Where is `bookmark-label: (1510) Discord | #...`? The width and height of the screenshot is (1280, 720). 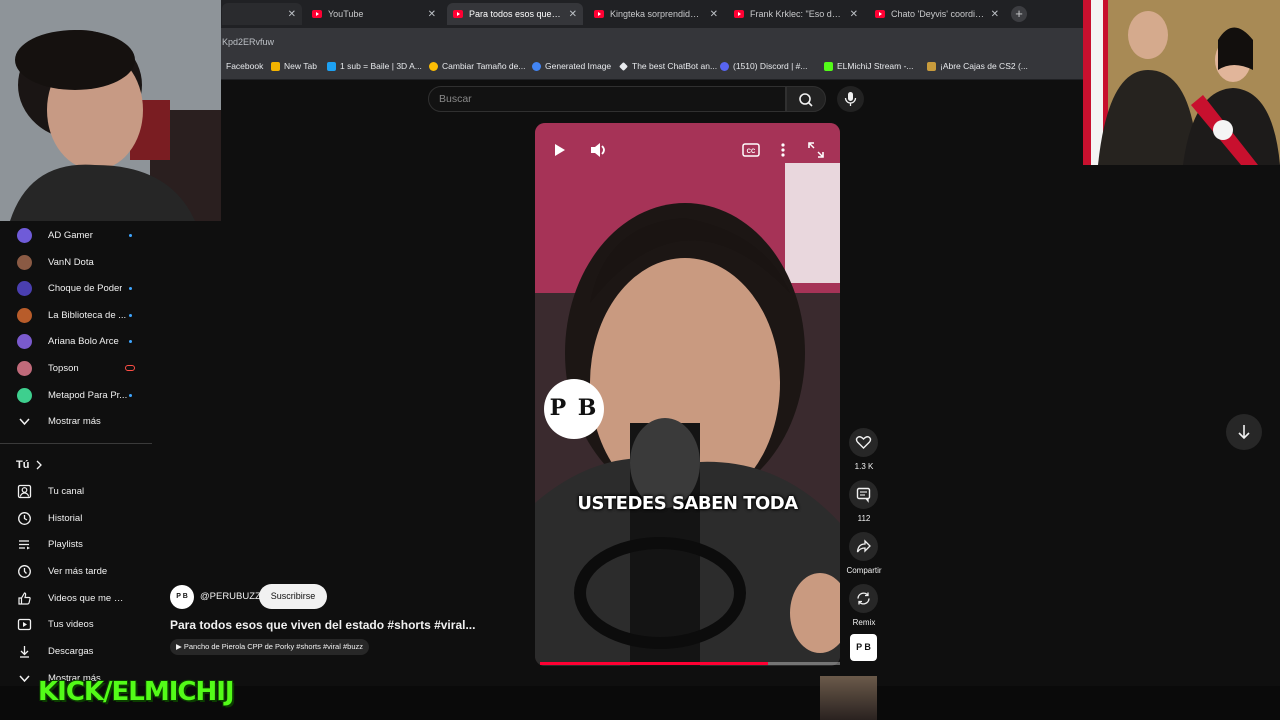 bookmark-label: (1510) Discord | #... is located at coordinates (770, 66).